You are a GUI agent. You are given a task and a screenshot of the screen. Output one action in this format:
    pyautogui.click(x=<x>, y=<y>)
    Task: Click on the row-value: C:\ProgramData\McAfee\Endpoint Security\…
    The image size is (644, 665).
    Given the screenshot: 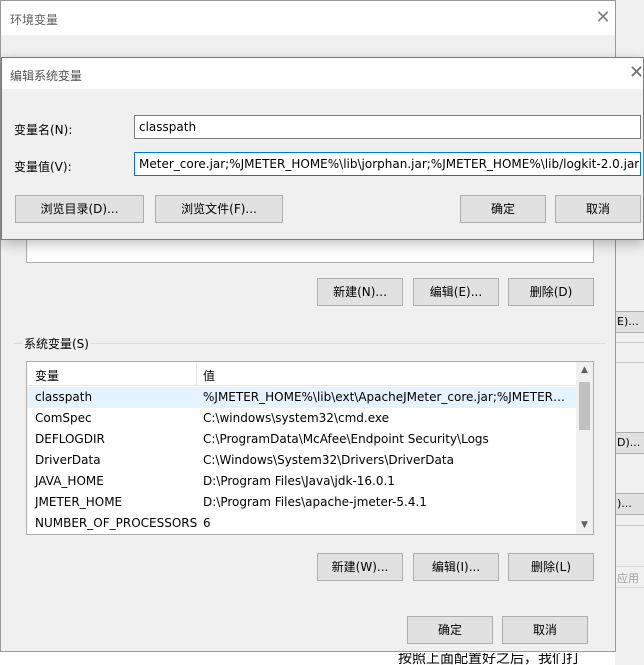 What is the action you would take?
    pyautogui.click(x=346, y=439)
    